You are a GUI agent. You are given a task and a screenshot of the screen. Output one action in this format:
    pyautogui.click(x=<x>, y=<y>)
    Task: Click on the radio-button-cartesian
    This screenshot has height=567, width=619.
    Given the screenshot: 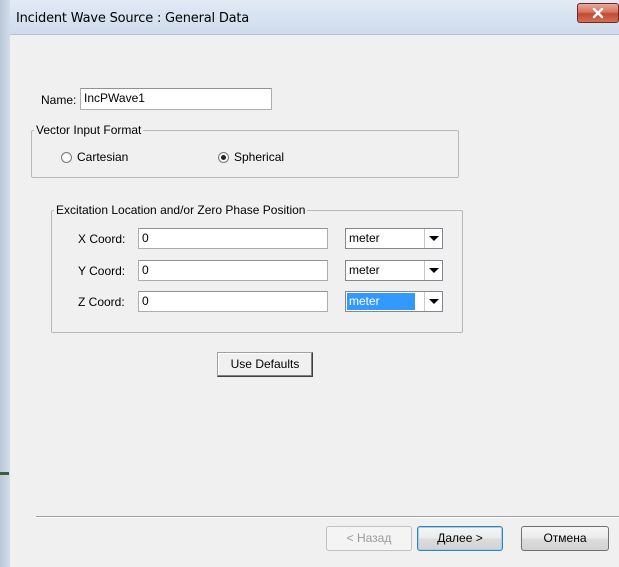 What is the action you would take?
    pyautogui.click(x=66, y=157)
    